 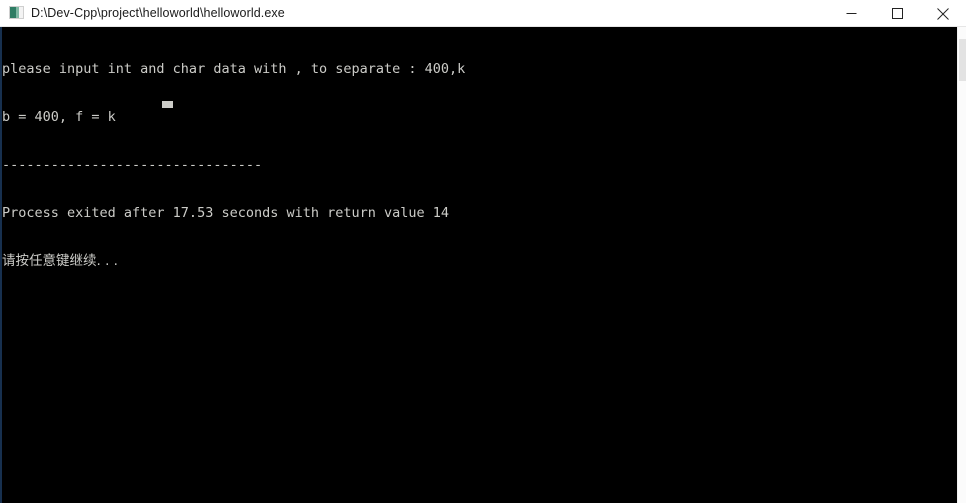 I want to click on maximize-icon, so click(x=897, y=13).